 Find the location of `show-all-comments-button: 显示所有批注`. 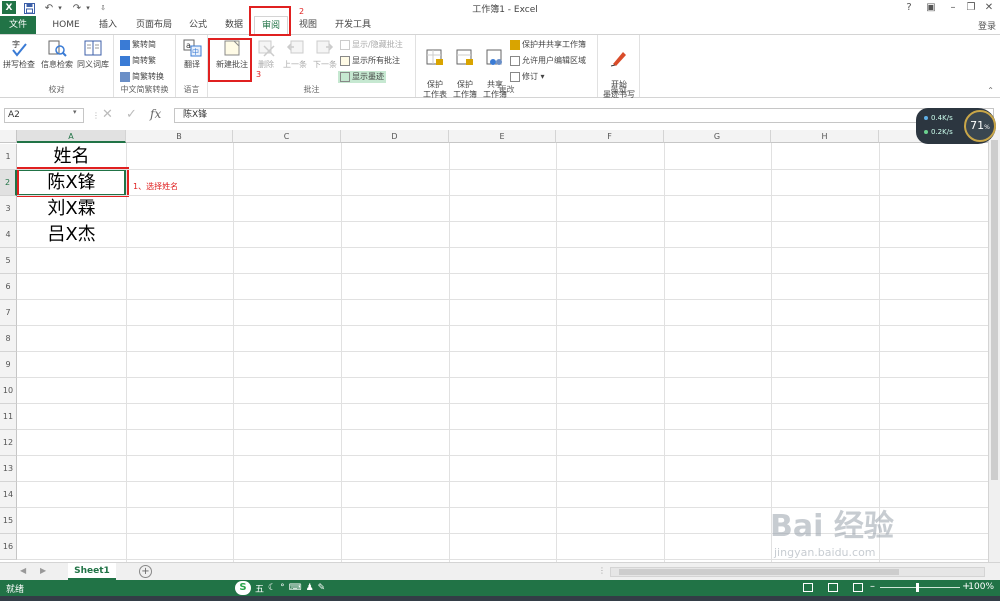

show-all-comments-button: 显示所有批注 is located at coordinates (370, 61).